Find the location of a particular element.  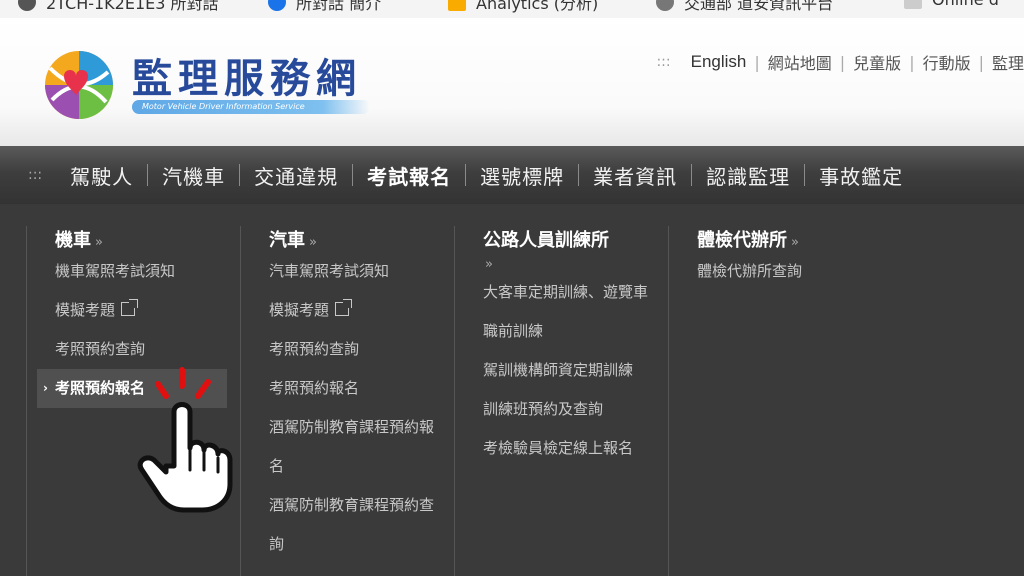

bookmark-5-icon is located at coordinates (913, 4).